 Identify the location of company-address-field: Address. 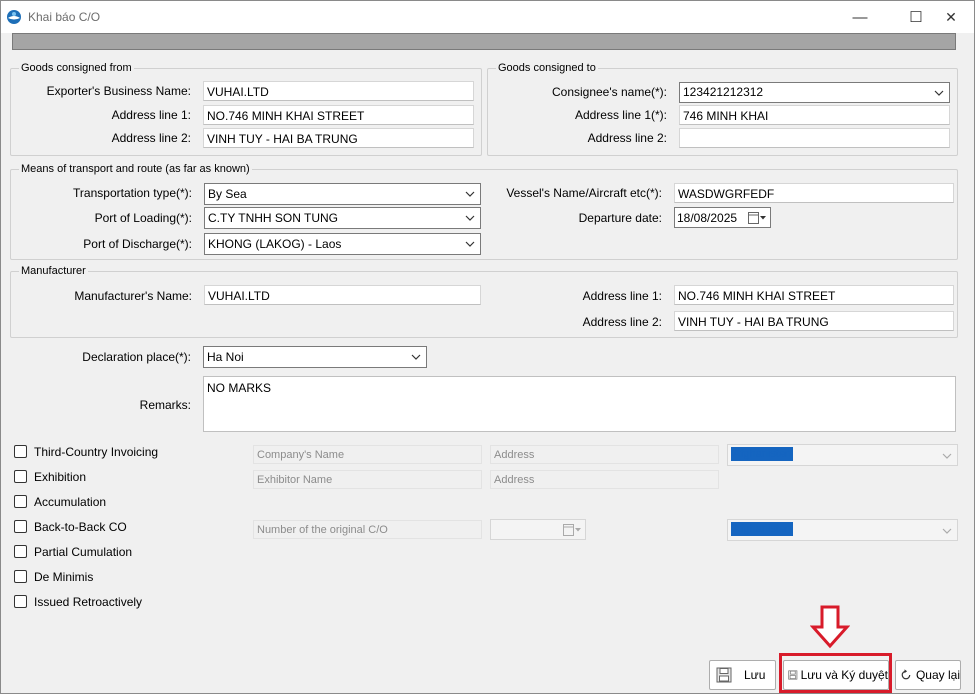
(604, 454).